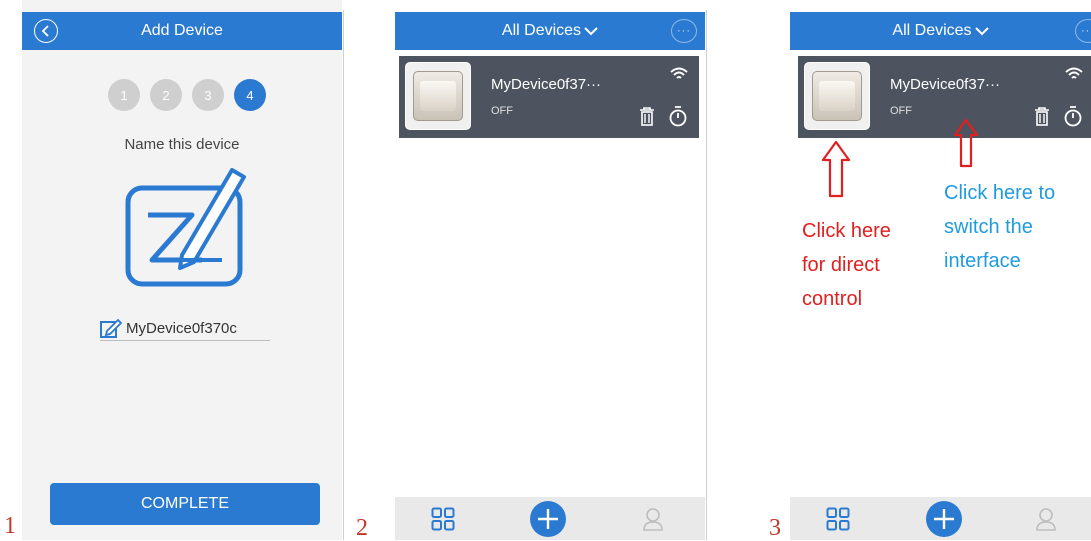  Describe the element at coordinates (187, 95) in the screenshot. I see `step-indicator: 1 2 3 4` at that location.